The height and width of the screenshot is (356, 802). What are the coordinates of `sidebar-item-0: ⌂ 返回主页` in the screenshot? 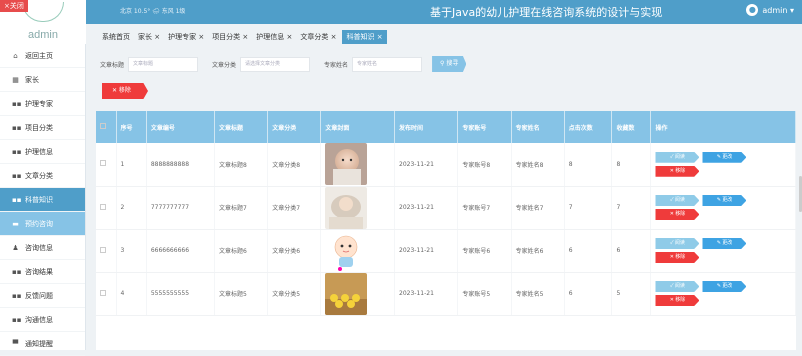 It's located at (42, 56).